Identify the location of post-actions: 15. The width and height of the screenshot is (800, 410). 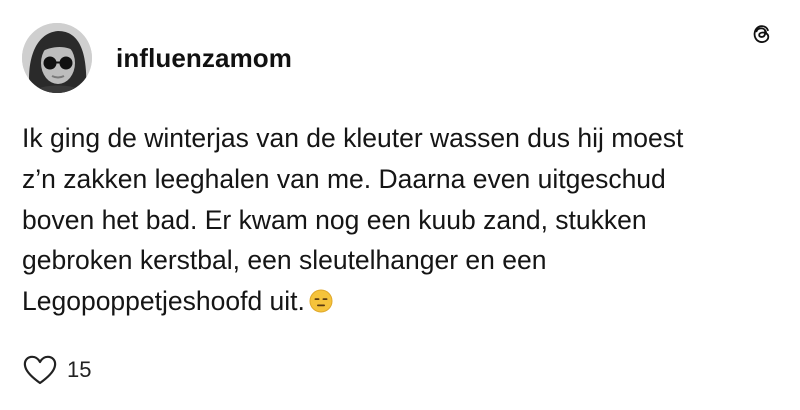
(56, 370).